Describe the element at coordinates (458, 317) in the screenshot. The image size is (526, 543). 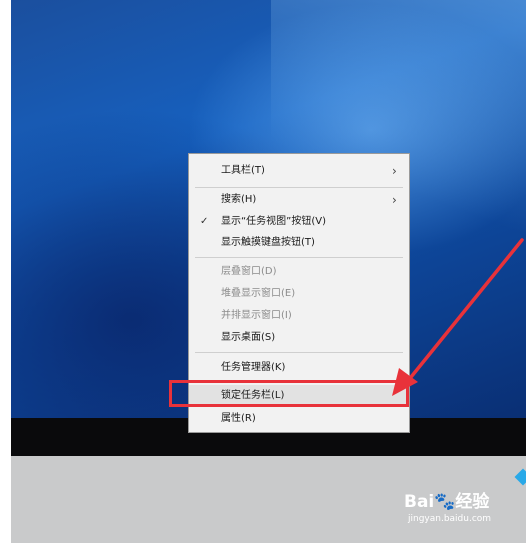
I see `pointer-arrow-icon` at that location.